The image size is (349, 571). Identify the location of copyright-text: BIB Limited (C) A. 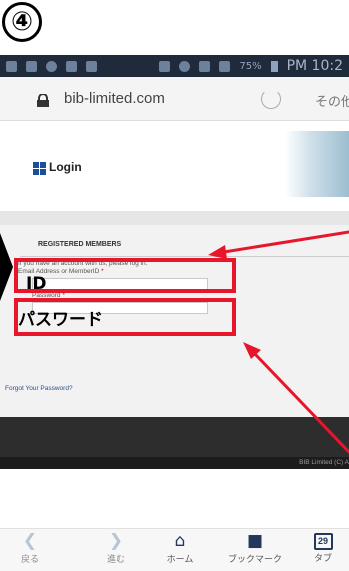
(324, 462).